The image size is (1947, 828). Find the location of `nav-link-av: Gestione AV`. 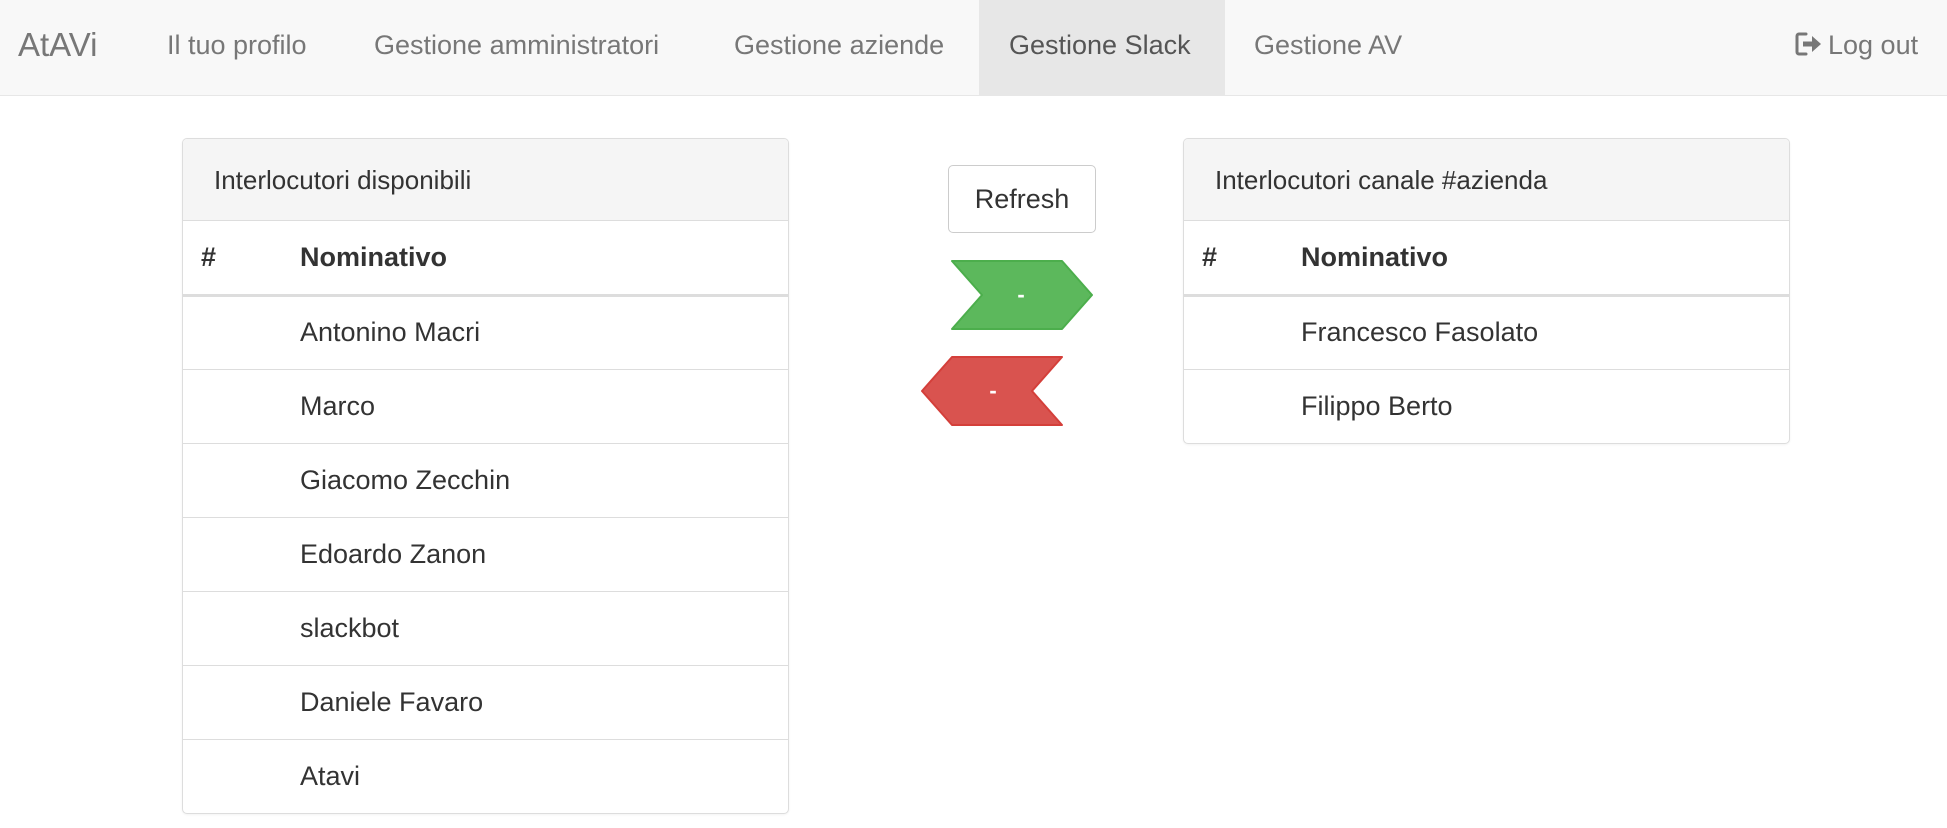

nav-link-av: Gestione AV is located at coordinates (1328, 47).